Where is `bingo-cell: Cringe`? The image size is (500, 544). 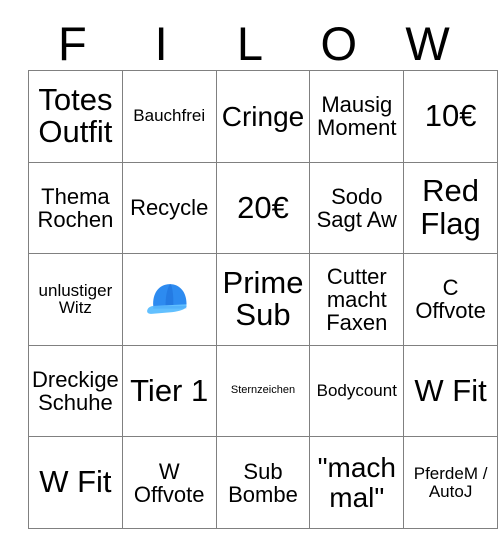 bingo-cell: Cringe is located at coordinates (263, 116).